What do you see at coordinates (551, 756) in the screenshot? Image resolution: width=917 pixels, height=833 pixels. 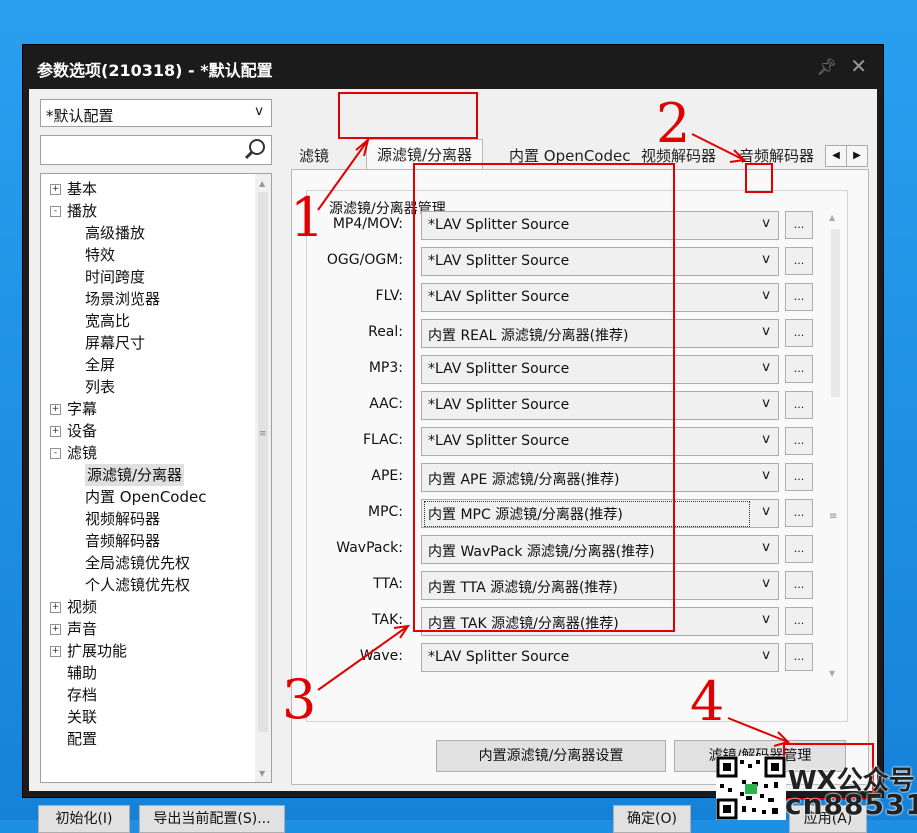 I see `internal-splitter-settings-button: 内置源滤镜/分离器设置` at bounding box center [551, 756].